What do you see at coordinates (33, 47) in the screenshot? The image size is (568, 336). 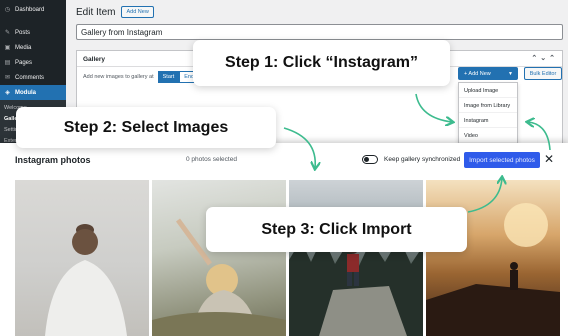 I see `sidebar-item-media: ▣ Media` at bounding box center [33, 47].